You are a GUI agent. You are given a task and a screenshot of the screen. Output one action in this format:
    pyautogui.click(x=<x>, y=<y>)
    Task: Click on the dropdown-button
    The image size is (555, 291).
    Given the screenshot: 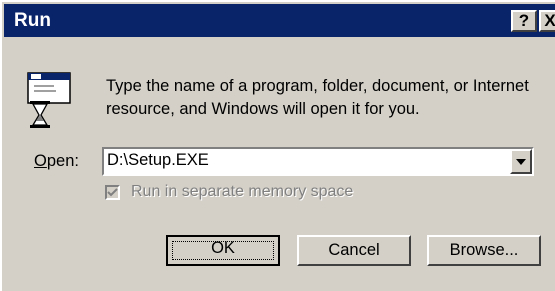 What is the action you would take?
    pyautogui.click(x=521, y=161)
    